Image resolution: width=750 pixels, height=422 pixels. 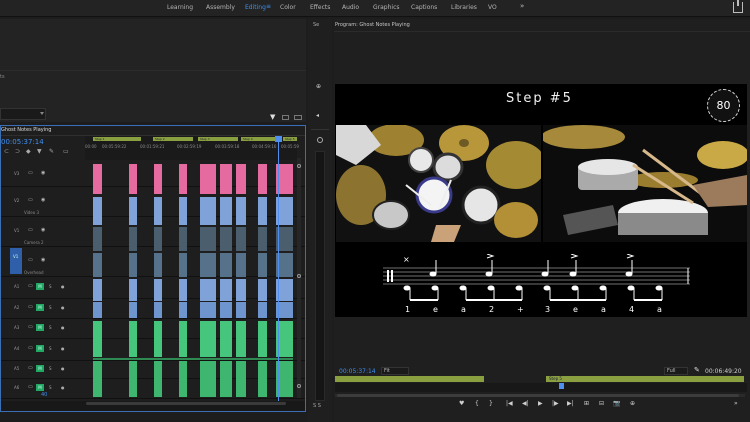 What do you see at coordinates (34, 242) in the screenshot?
I see `track-label: Camera 2` at bounding box center [34, 242].